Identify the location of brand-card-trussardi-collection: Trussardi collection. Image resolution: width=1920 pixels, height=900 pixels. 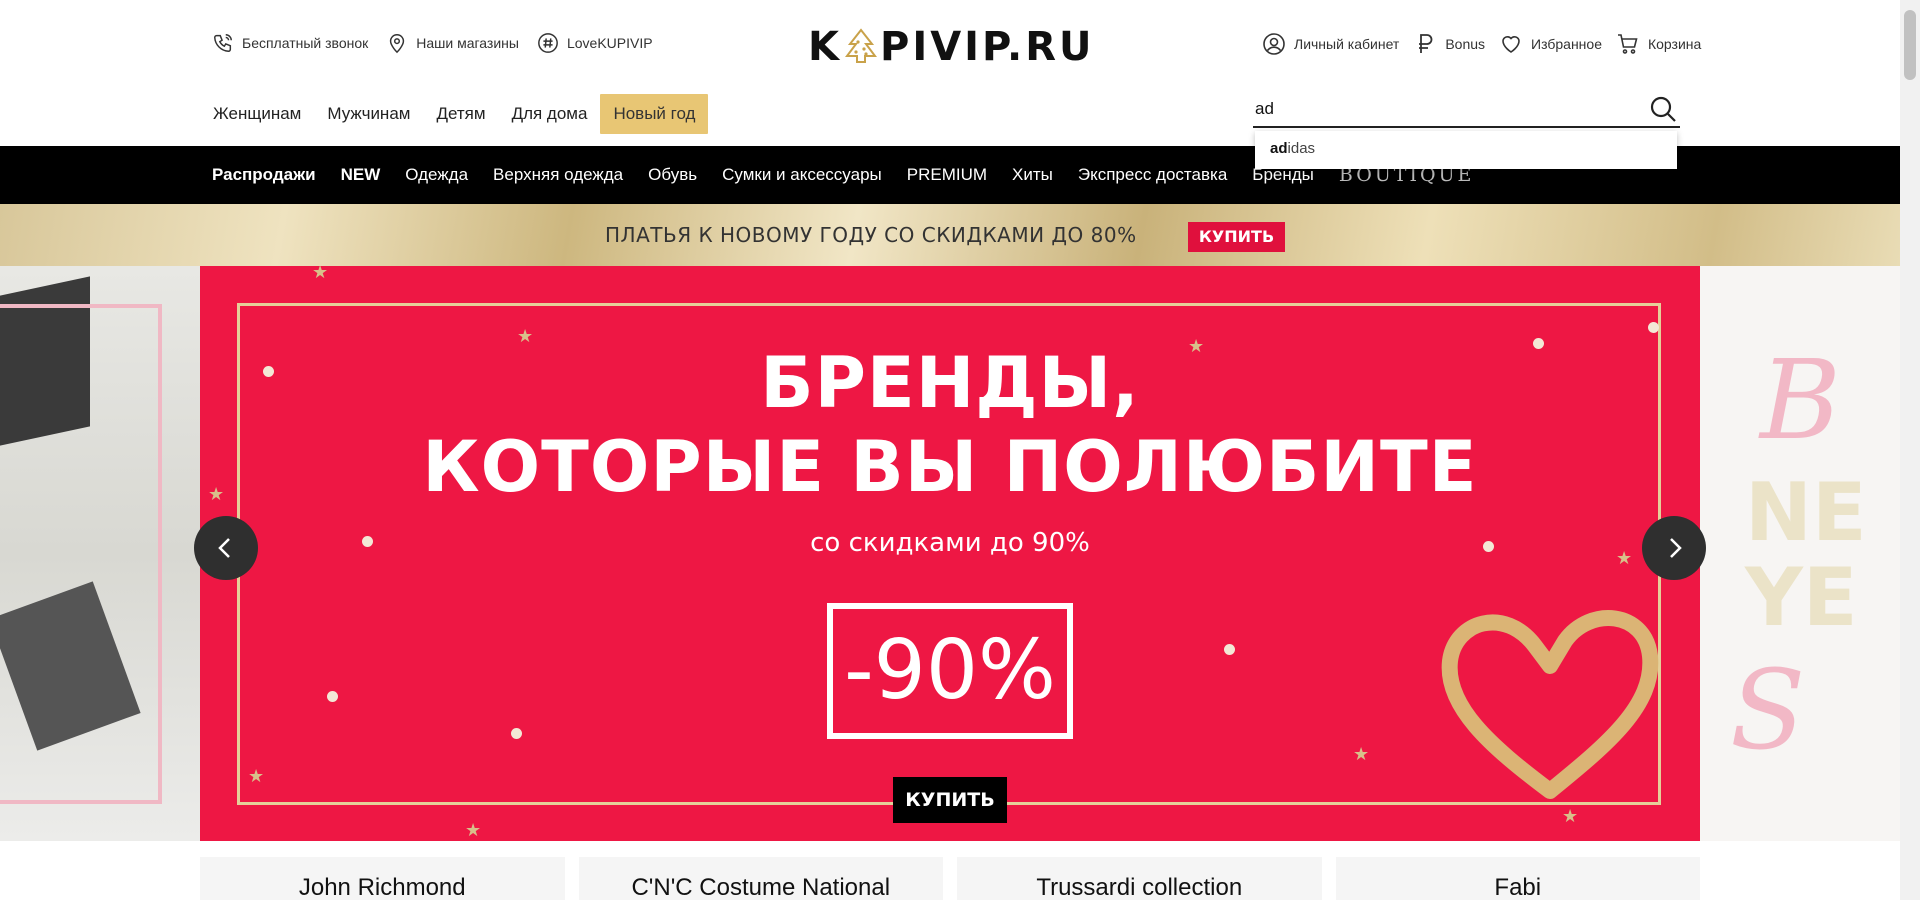
(1139, 878).